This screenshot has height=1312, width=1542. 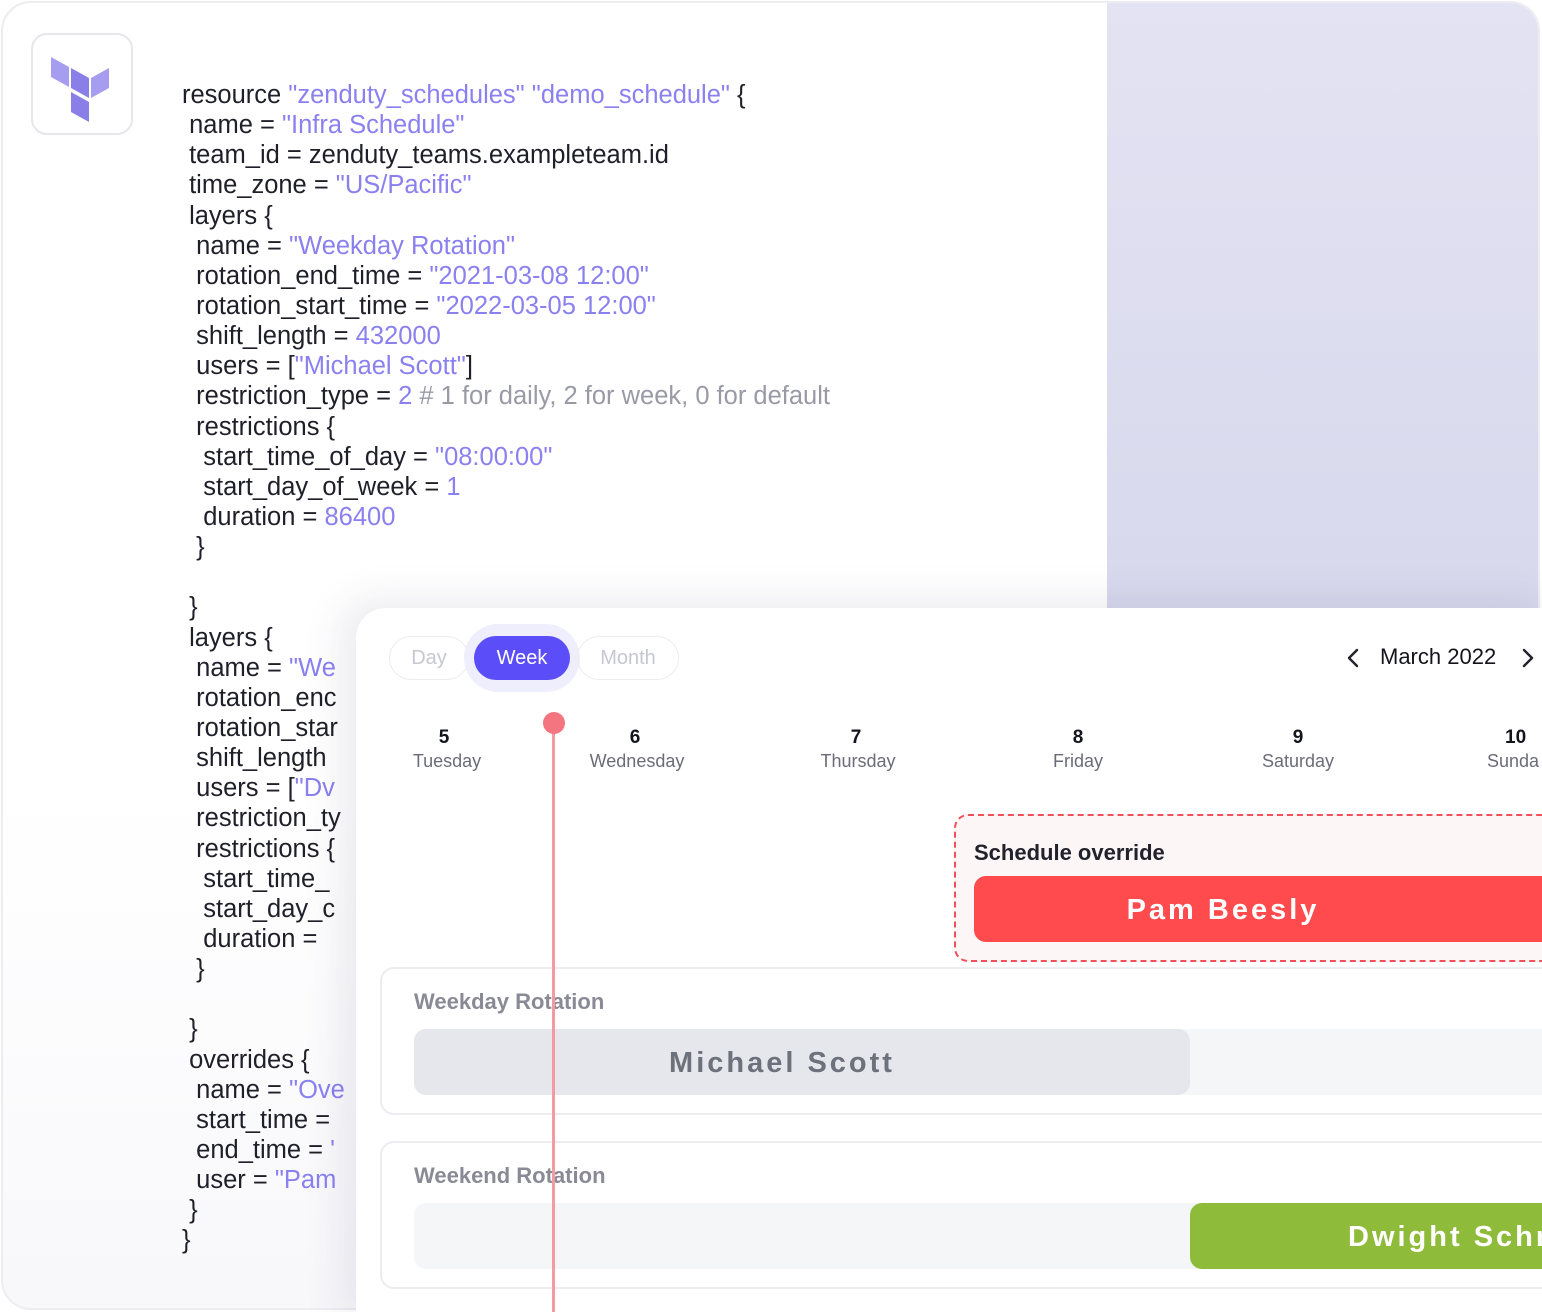 I want to click on code-text: start_time =, so click(x=256, y=1119).